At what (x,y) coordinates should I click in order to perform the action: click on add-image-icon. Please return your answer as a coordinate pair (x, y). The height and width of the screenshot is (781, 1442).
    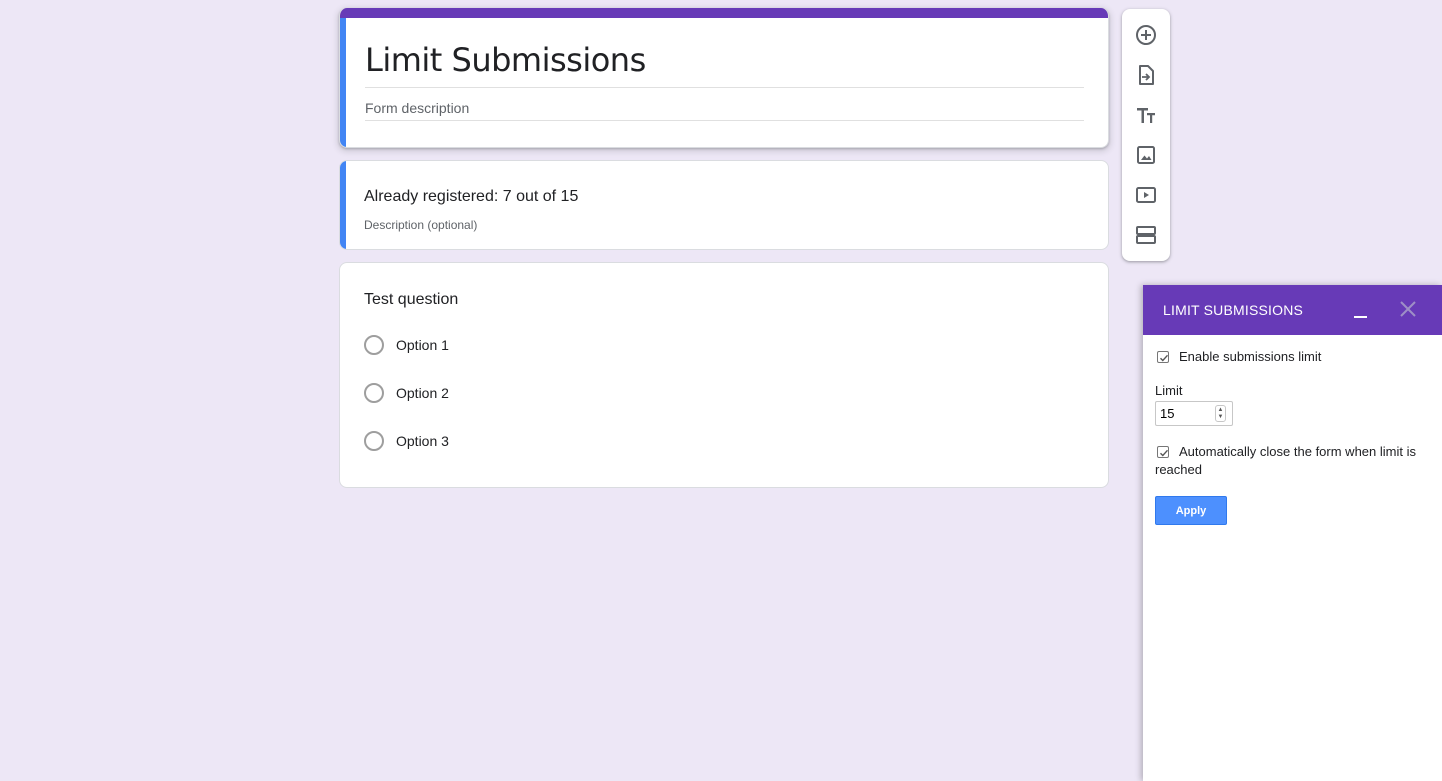
    Looking at the image, I should click on (1146, 155).